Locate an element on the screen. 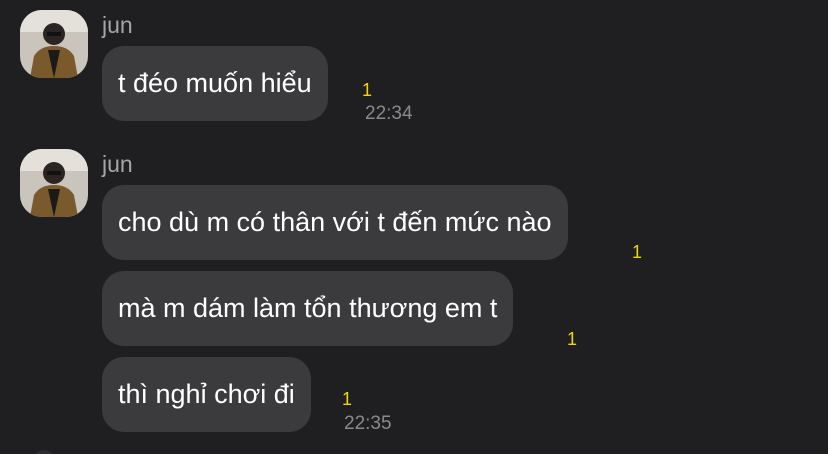 This screenshot has height=454, width=828. message-bubble: thì nghỉ chơi đi is located at coordinates (206, 394).